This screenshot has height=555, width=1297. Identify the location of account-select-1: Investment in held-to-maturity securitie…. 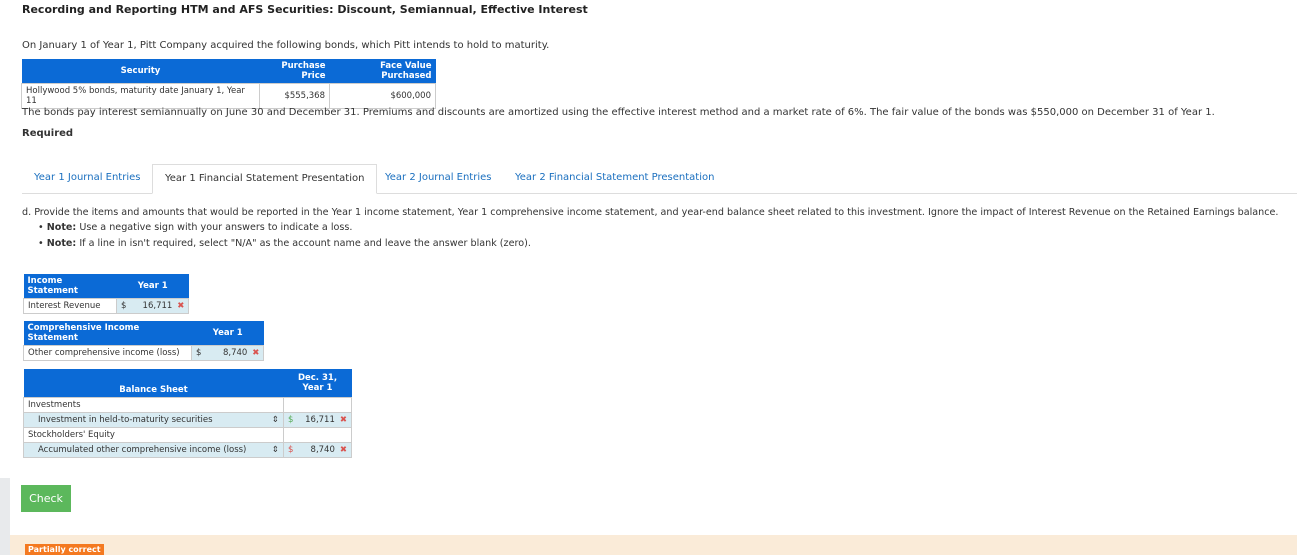
(153, 420).